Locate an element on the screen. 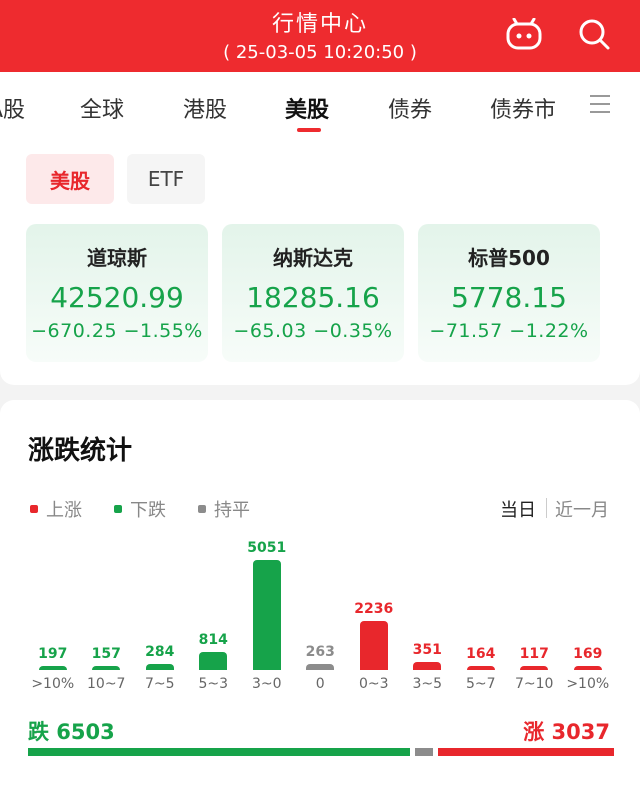 The image size is (640, 792). index-change: −670.25 −1.55% is located at coordinates (117, 331).